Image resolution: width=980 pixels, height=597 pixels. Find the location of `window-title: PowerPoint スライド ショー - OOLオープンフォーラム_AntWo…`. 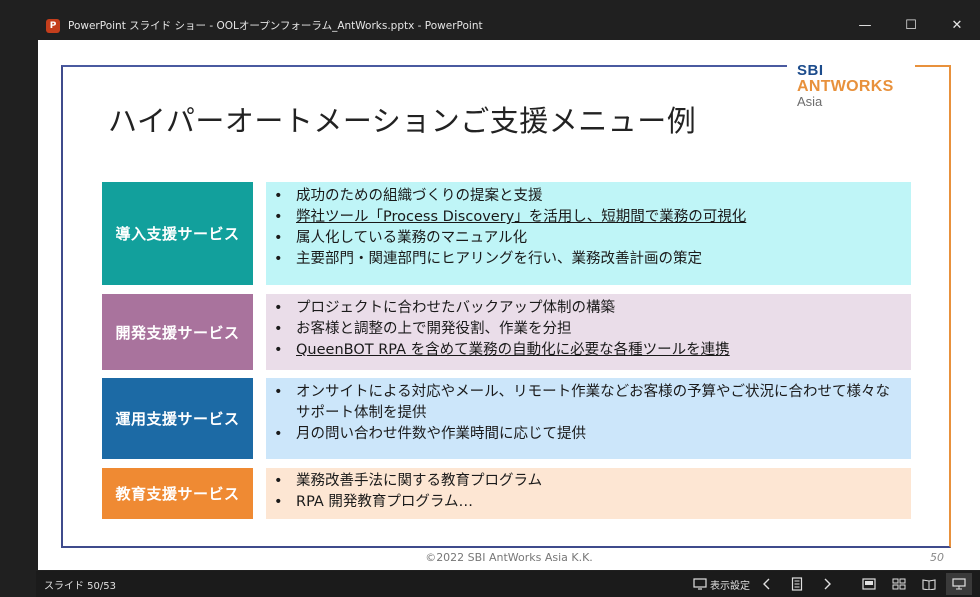

window-title: PowerPoint スライド ショー - OOLオープンフォーラム_AntWo… is located at coordinates (275, 26).